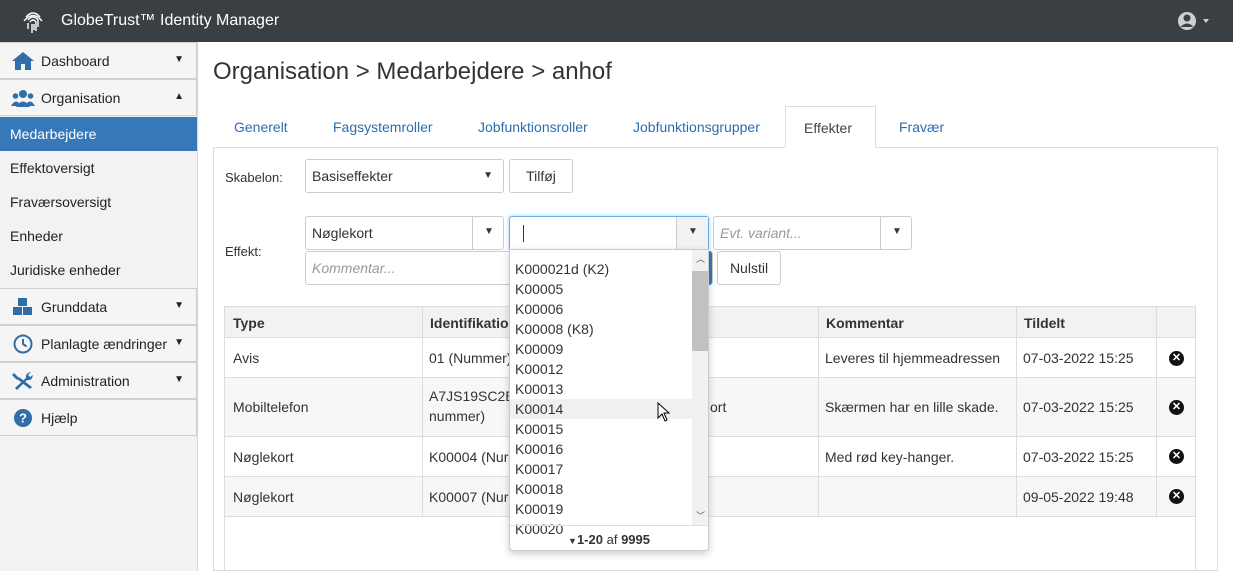 The height and width of the screenshot is (571, 1233). Describe the element at coordinates (104, 344) in the screenshot. I see `sidebar-item-label: Planlagte ændringer` at that location.